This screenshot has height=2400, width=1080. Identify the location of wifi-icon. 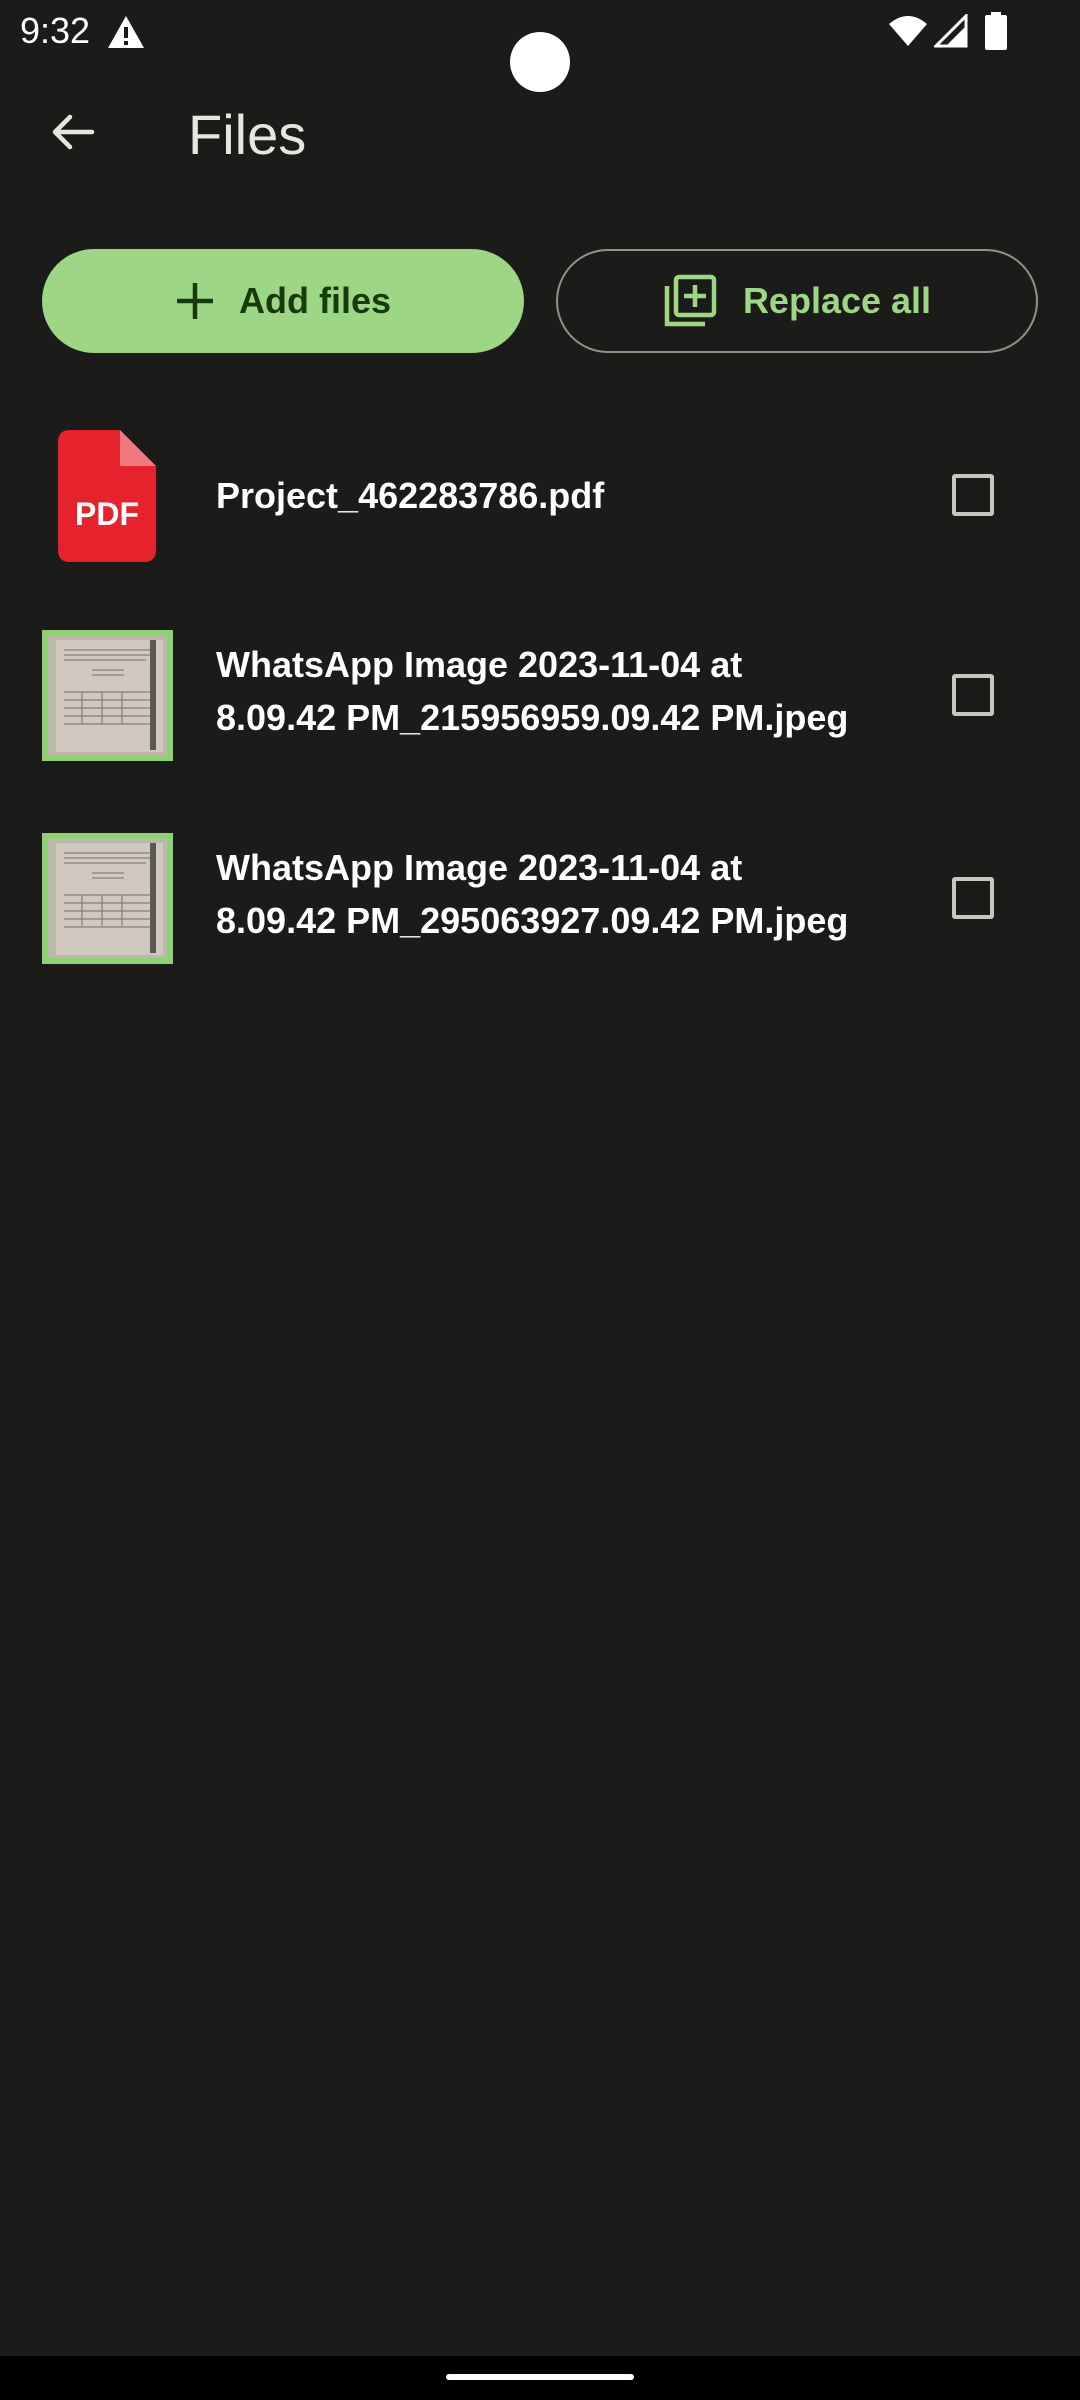
(908, 31).